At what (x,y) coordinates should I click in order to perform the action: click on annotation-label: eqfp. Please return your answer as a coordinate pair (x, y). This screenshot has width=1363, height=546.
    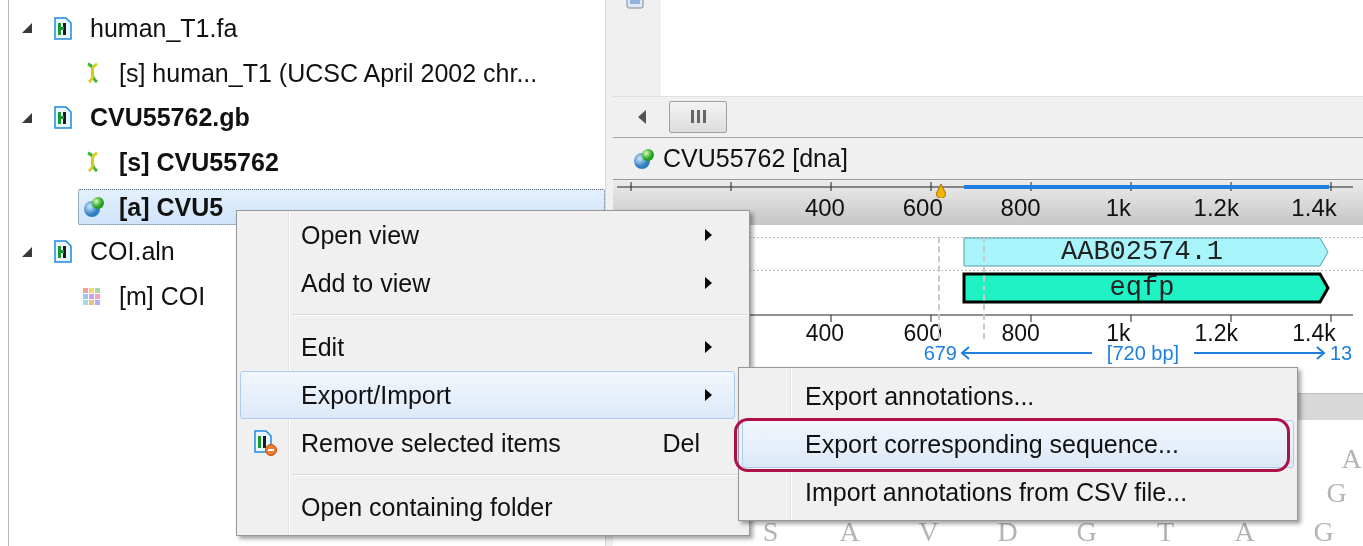
    Looking at the image, I should click on (1142, 288).